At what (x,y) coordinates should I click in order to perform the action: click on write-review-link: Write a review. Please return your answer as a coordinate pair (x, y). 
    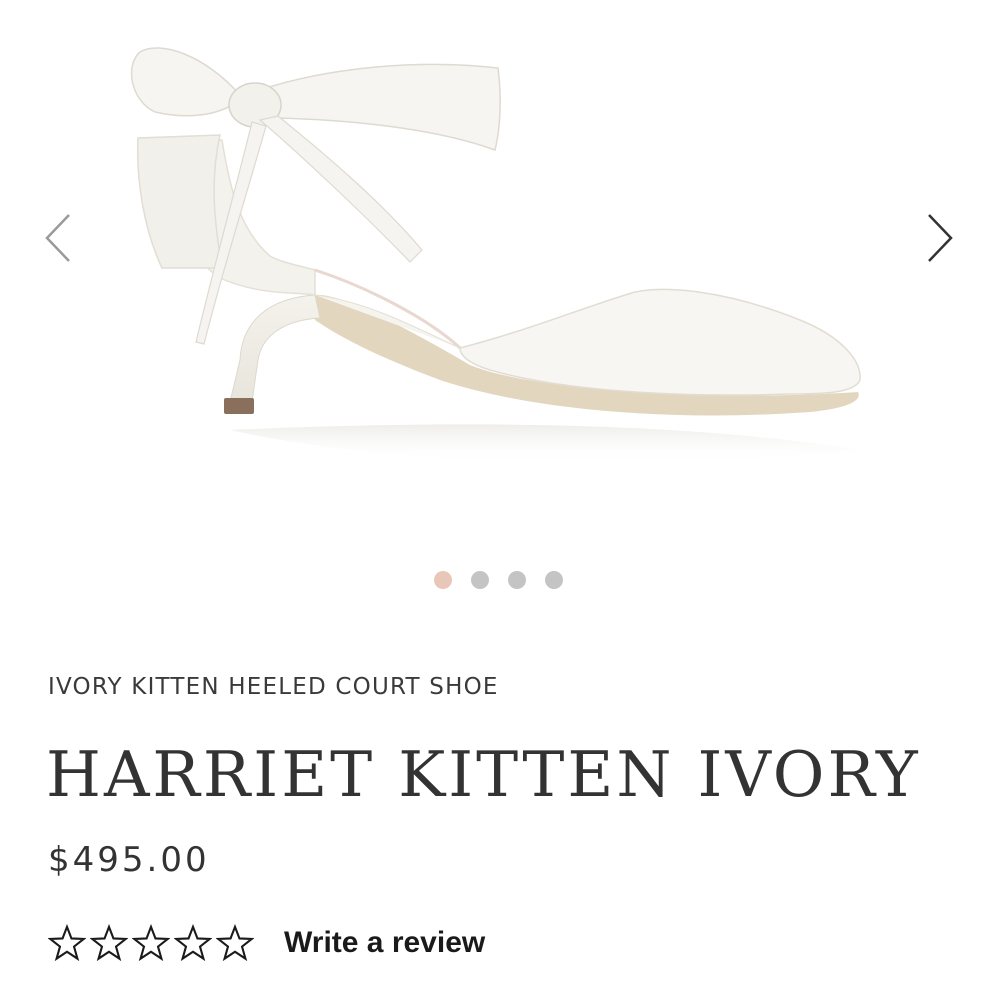
    Looking at the image, I should click on (384, 943).